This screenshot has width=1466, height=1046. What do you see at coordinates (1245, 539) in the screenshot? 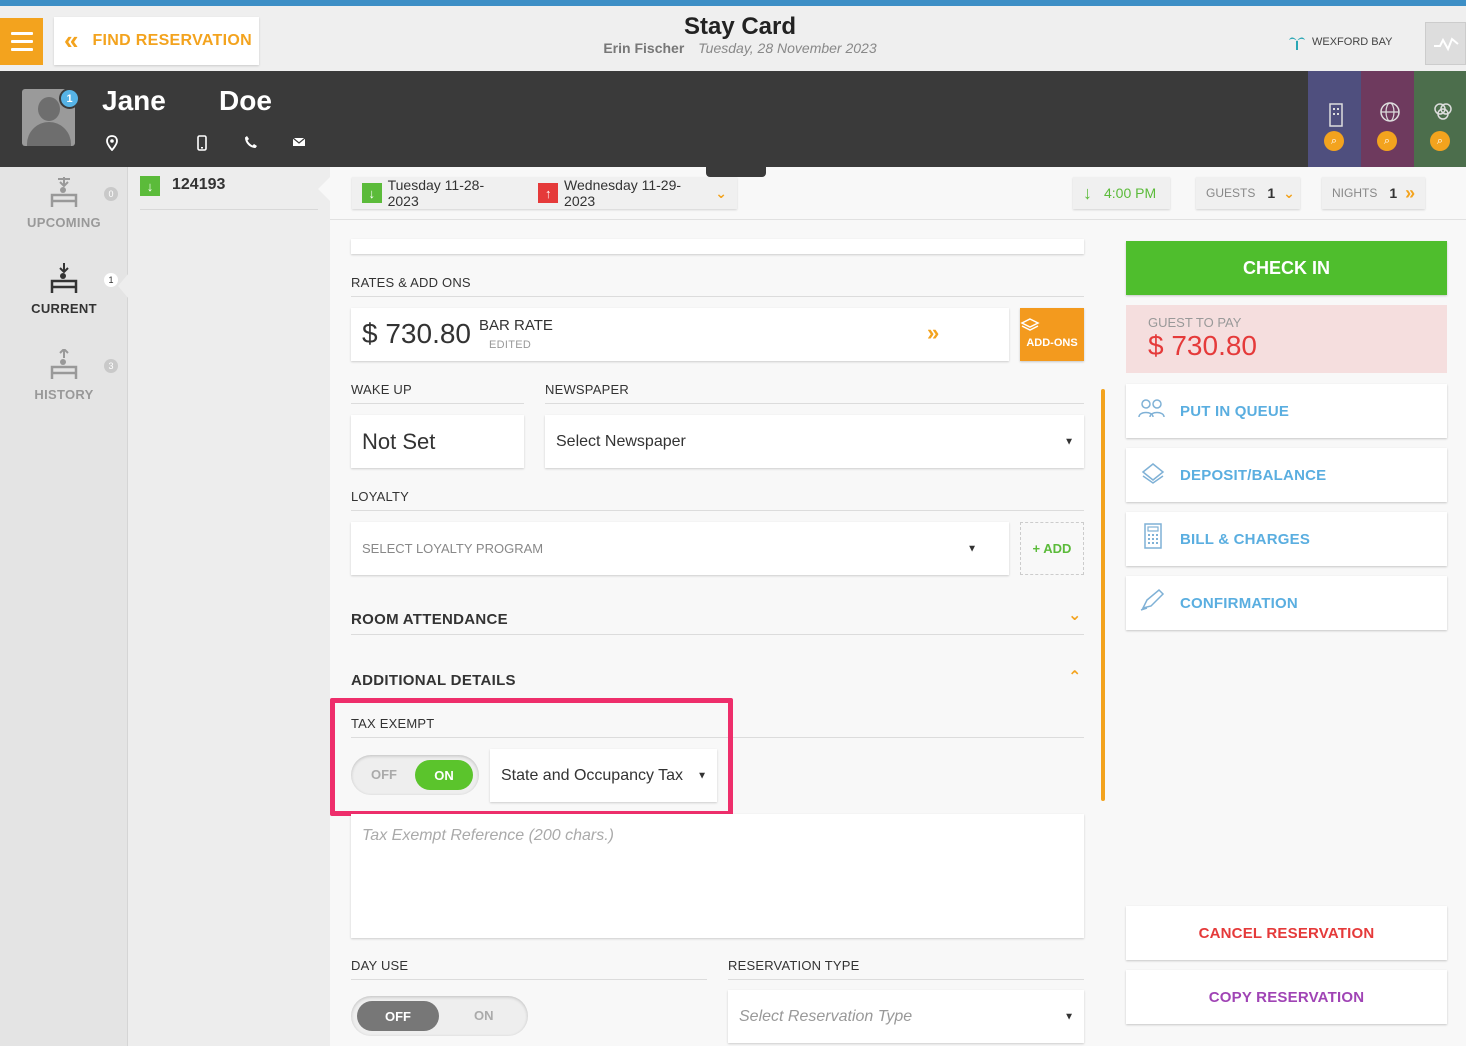
I see `bill-charges-label: BILL & CHARGES` at bounding box center [1245, 539].